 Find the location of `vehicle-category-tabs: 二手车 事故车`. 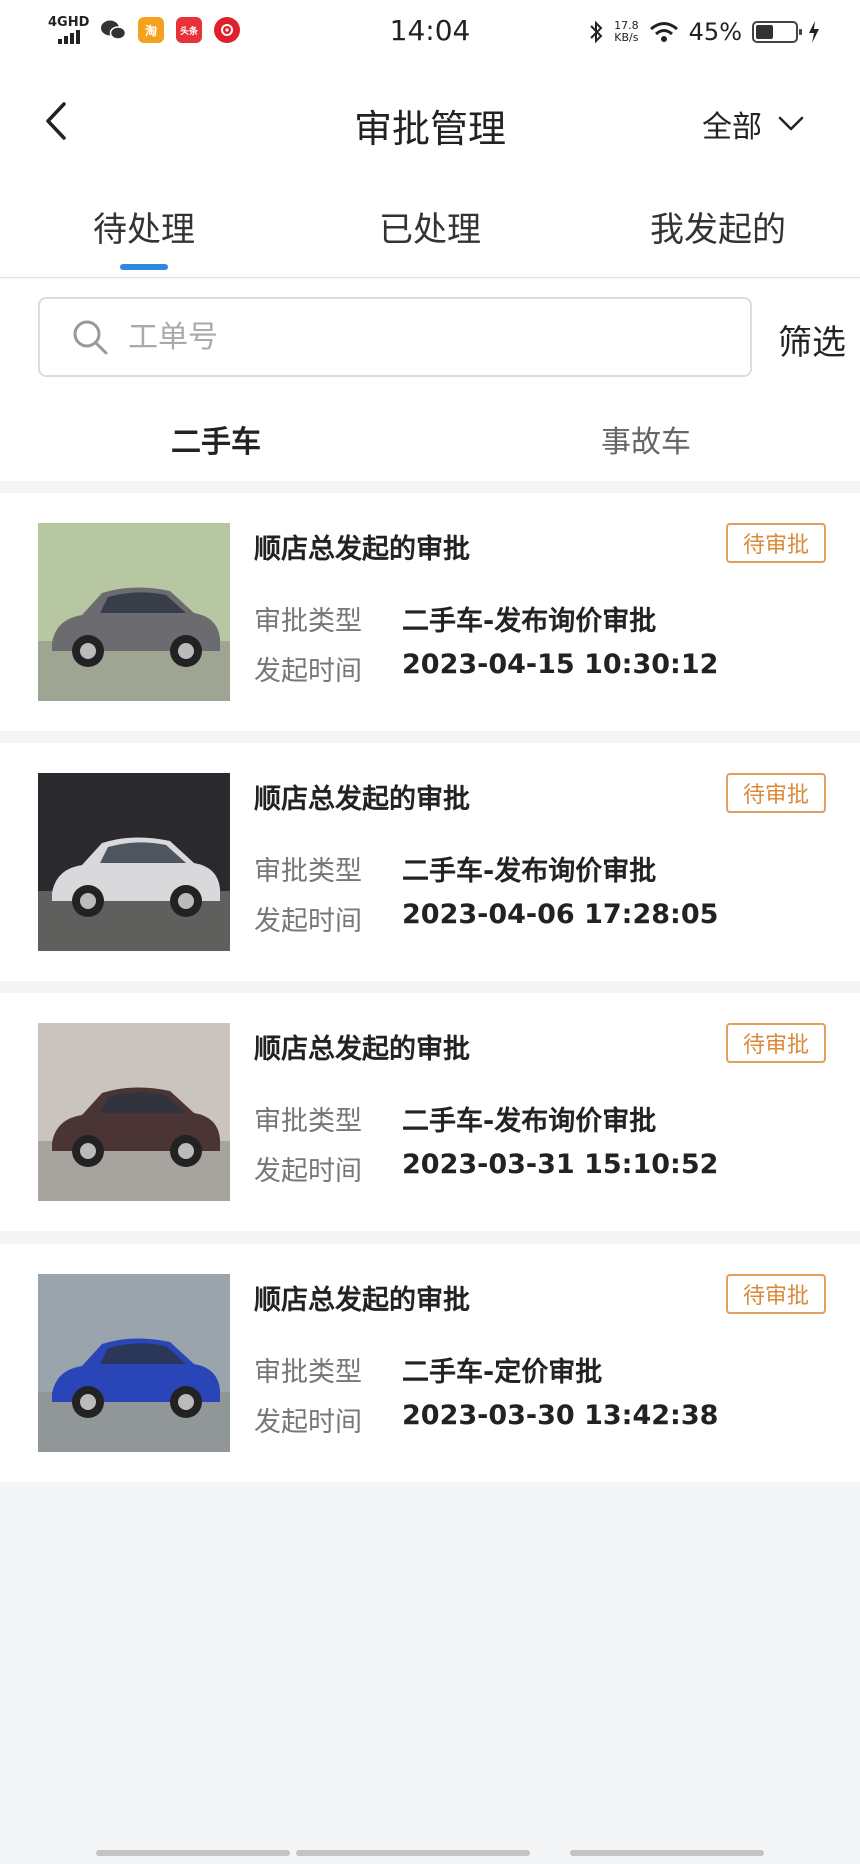

vehicle-category-tabs: 二手车 事故车 is located at coordinates (430, 435).